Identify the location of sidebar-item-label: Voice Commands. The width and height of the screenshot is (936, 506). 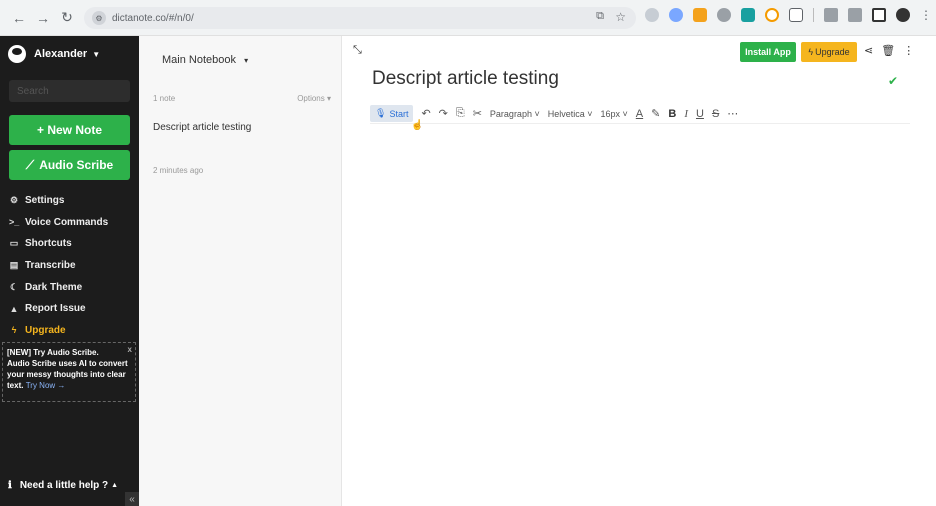
(67, 222).